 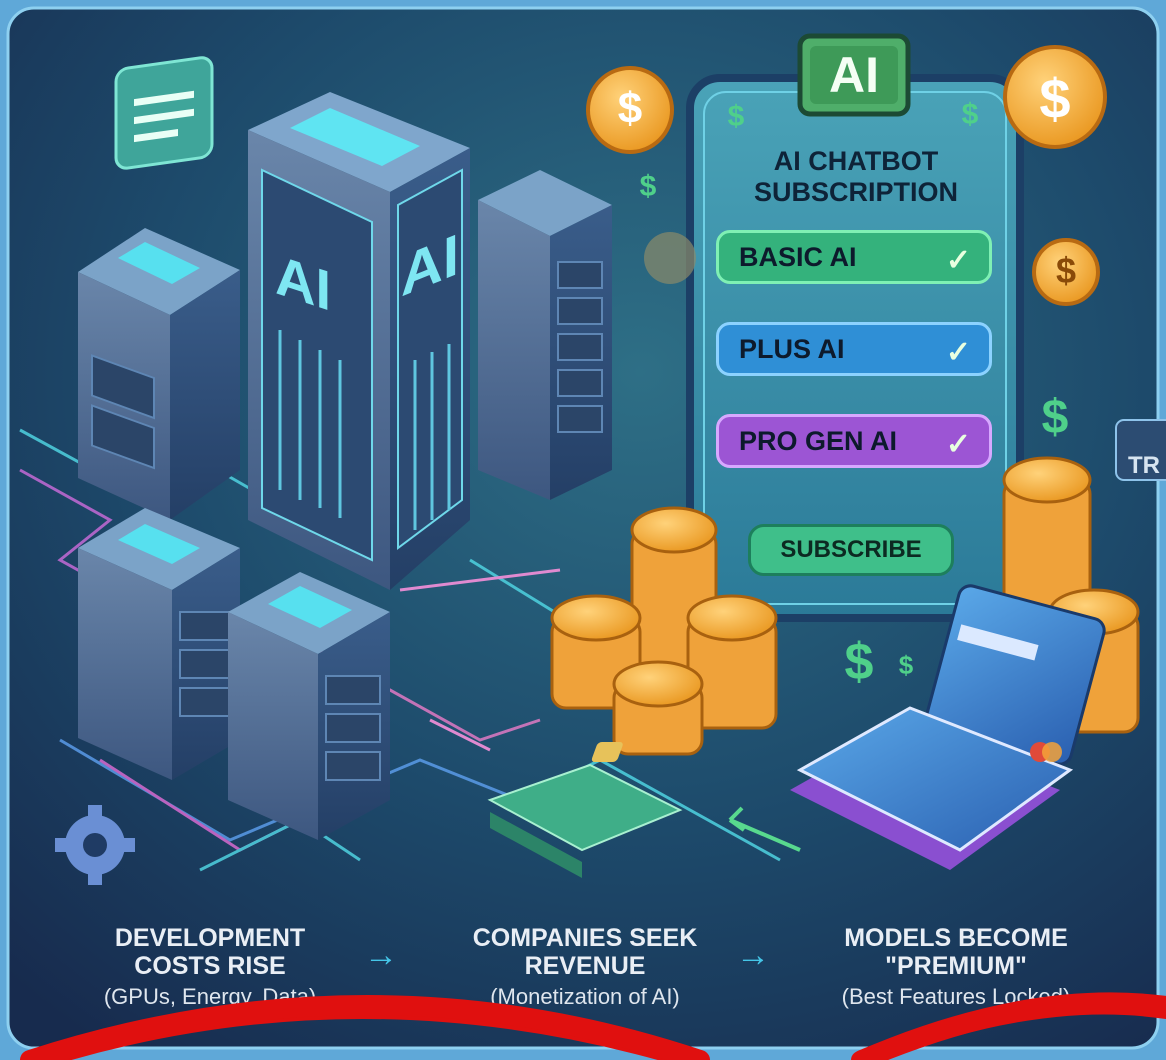 I want to click on plan-pro-gen-ai-label: PRO GEN AI, so click(x=818, y=440).